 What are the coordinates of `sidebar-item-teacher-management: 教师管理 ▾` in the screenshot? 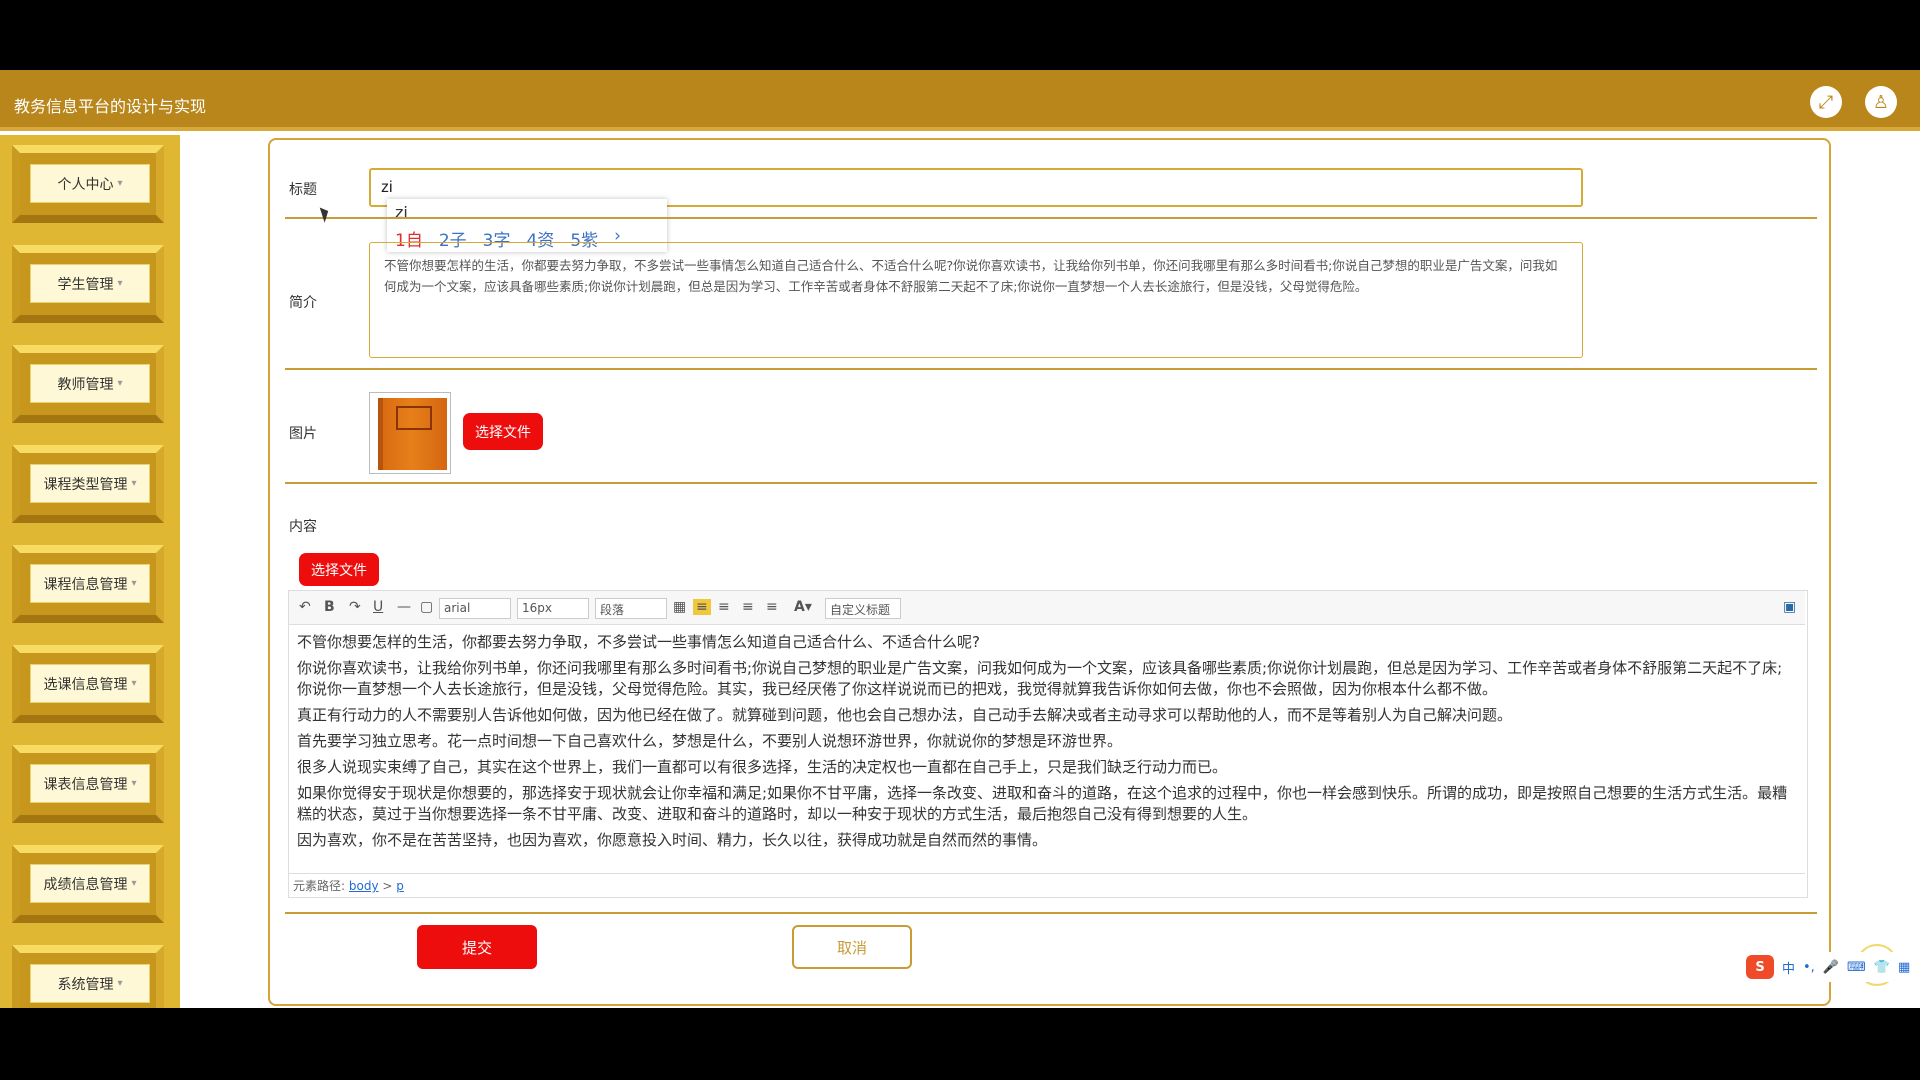 It's located at (90, 385).